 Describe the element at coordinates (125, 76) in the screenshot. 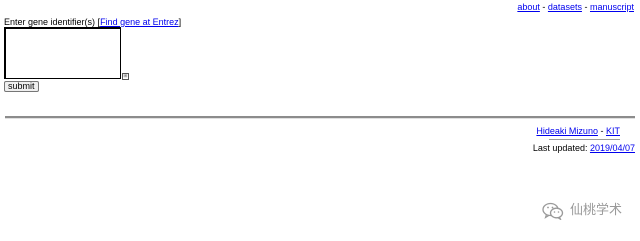

I see `textarea-resize-icon: ⊞` at that location.